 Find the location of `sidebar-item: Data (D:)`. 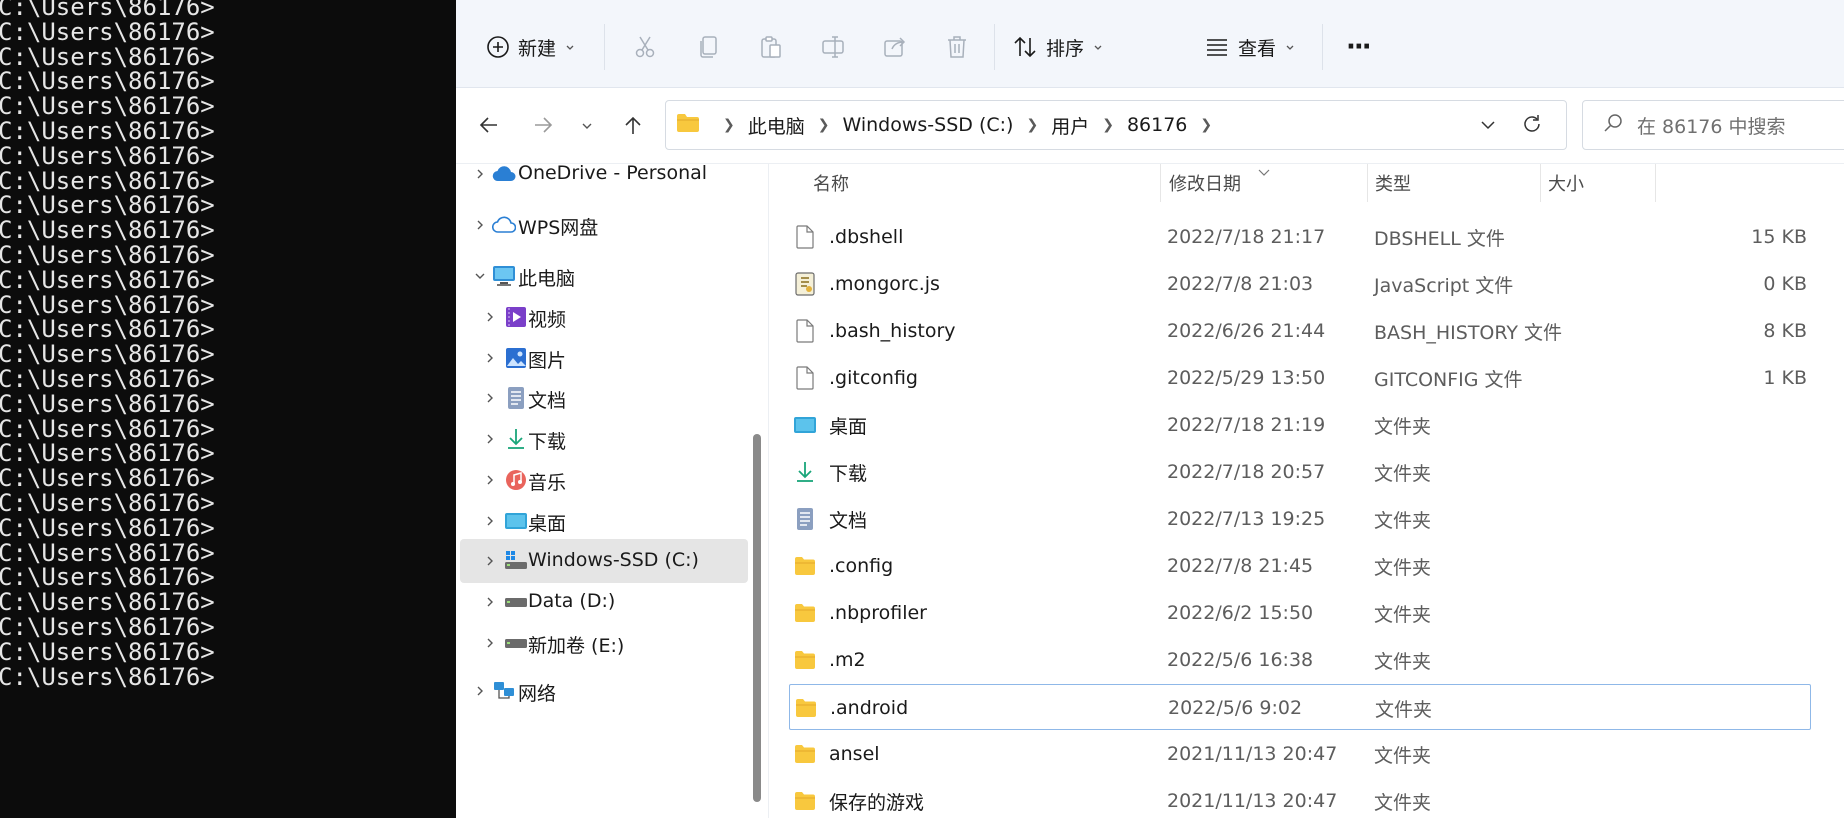

sidebar-item: Data (D:) is located at coordinates (604, 602).